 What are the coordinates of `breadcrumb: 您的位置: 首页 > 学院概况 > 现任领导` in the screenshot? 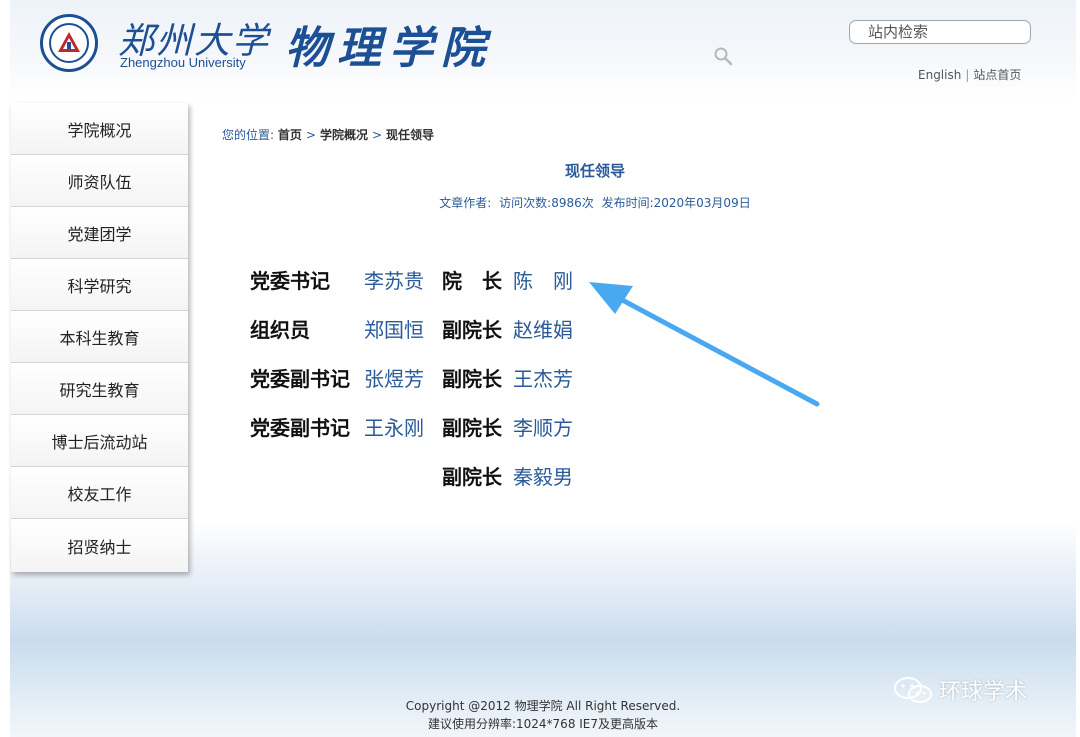 It's located at (328, 134).